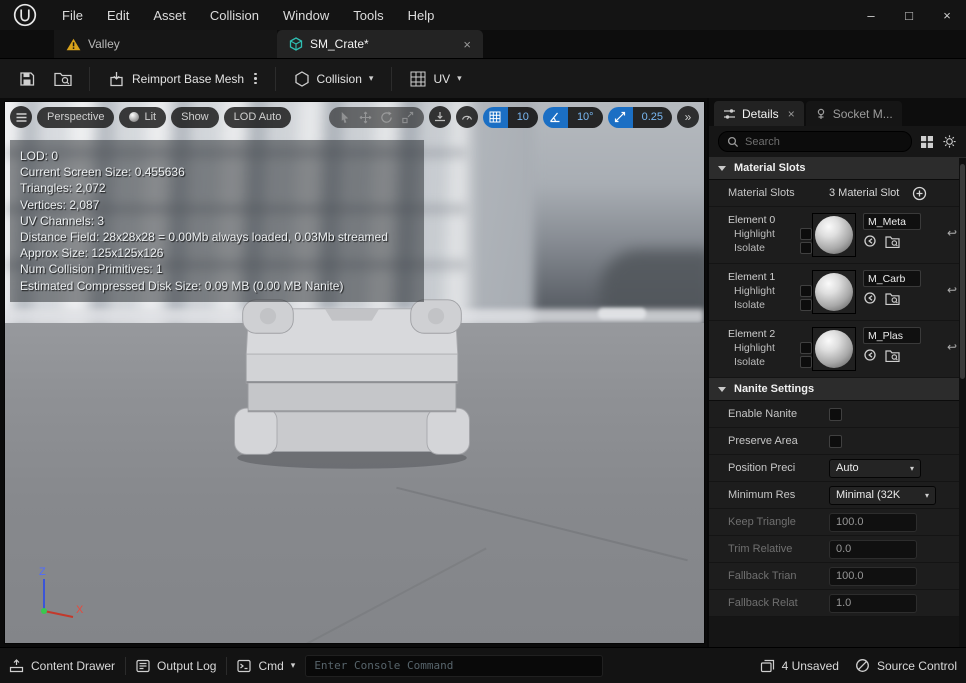 The image size is (966, 683). What do you see at coordinates (620, 117) in the screenshot?
I see `scale-snap-icon` at bounding box center [620, 117].